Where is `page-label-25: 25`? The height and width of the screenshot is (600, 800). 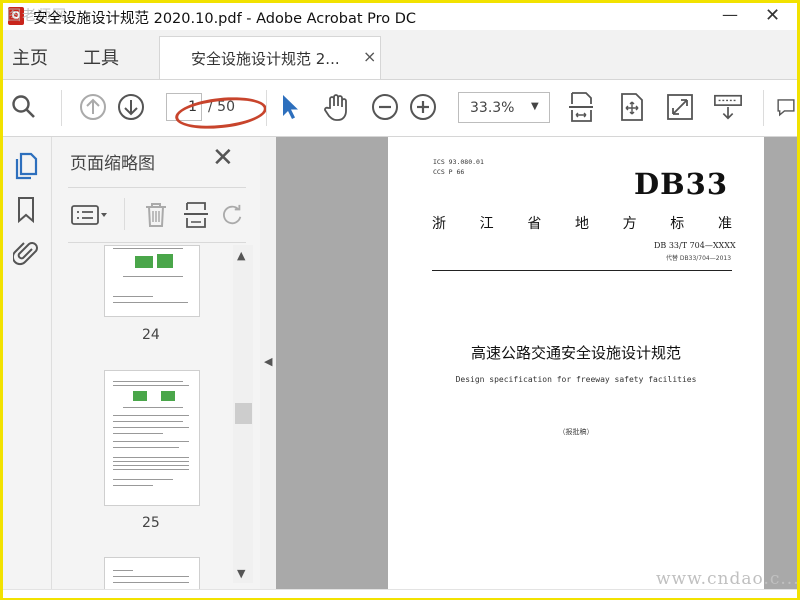 page-label-25: 25 is located at coordinates (151, 523).